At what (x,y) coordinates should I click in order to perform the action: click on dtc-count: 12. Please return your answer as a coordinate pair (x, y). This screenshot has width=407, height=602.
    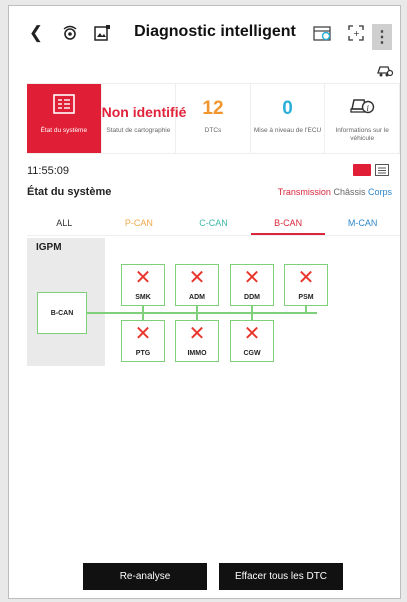
    Looking at the image, I should click on (213, 108).